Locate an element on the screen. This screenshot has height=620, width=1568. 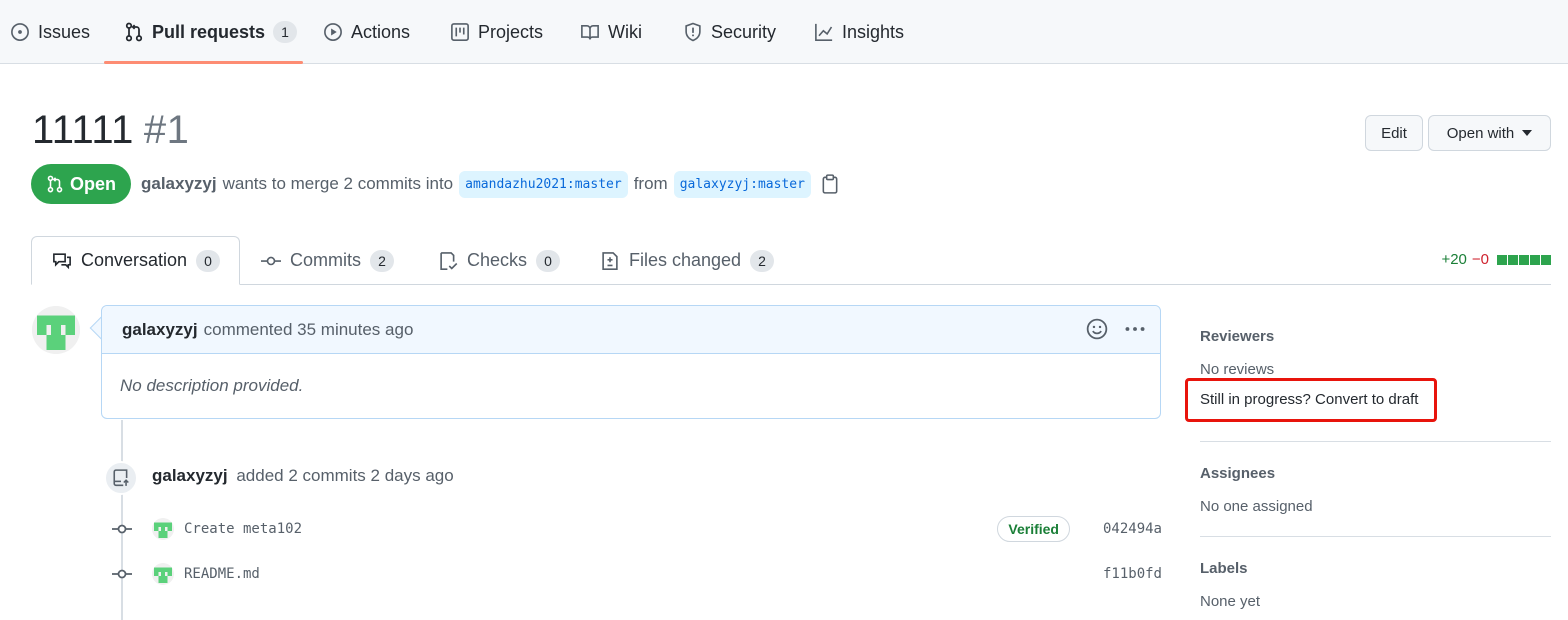
list-item: README.md f11b0fd is located at coordinates (637, 574).